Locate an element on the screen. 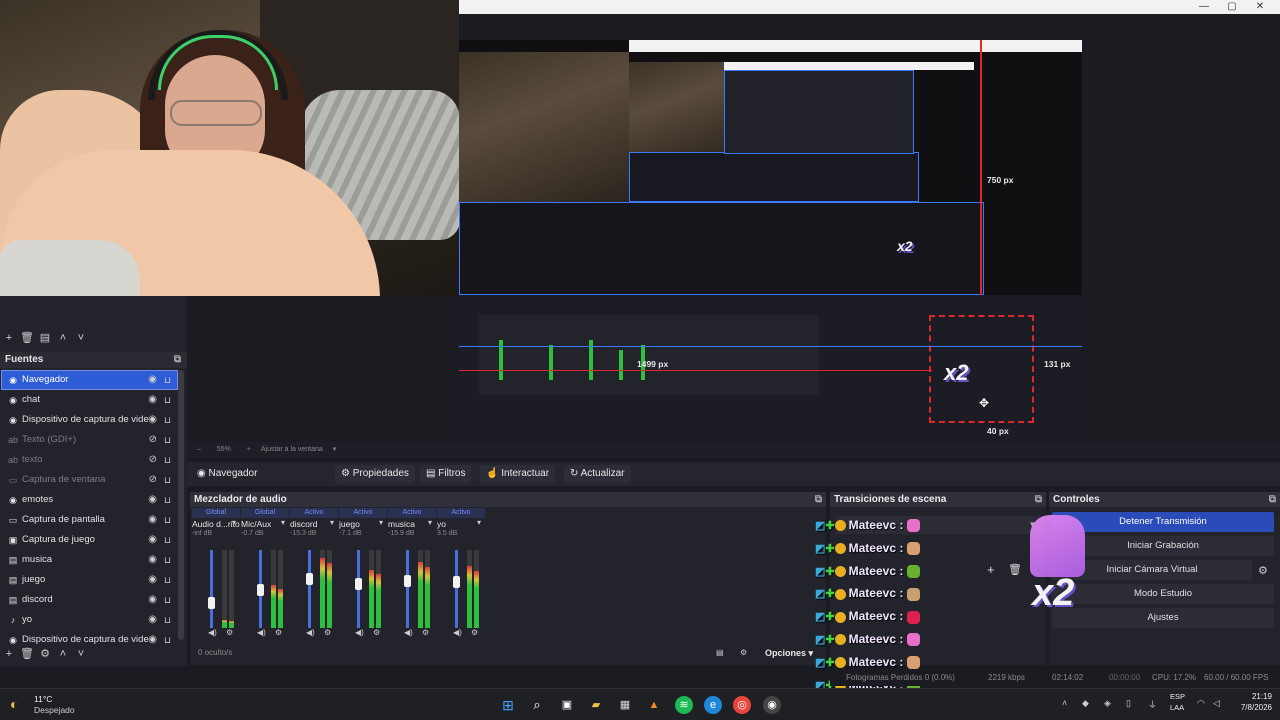 The image size is (1280, 720). wifi-icon: ◠ is located at coordinates (1201, 703).